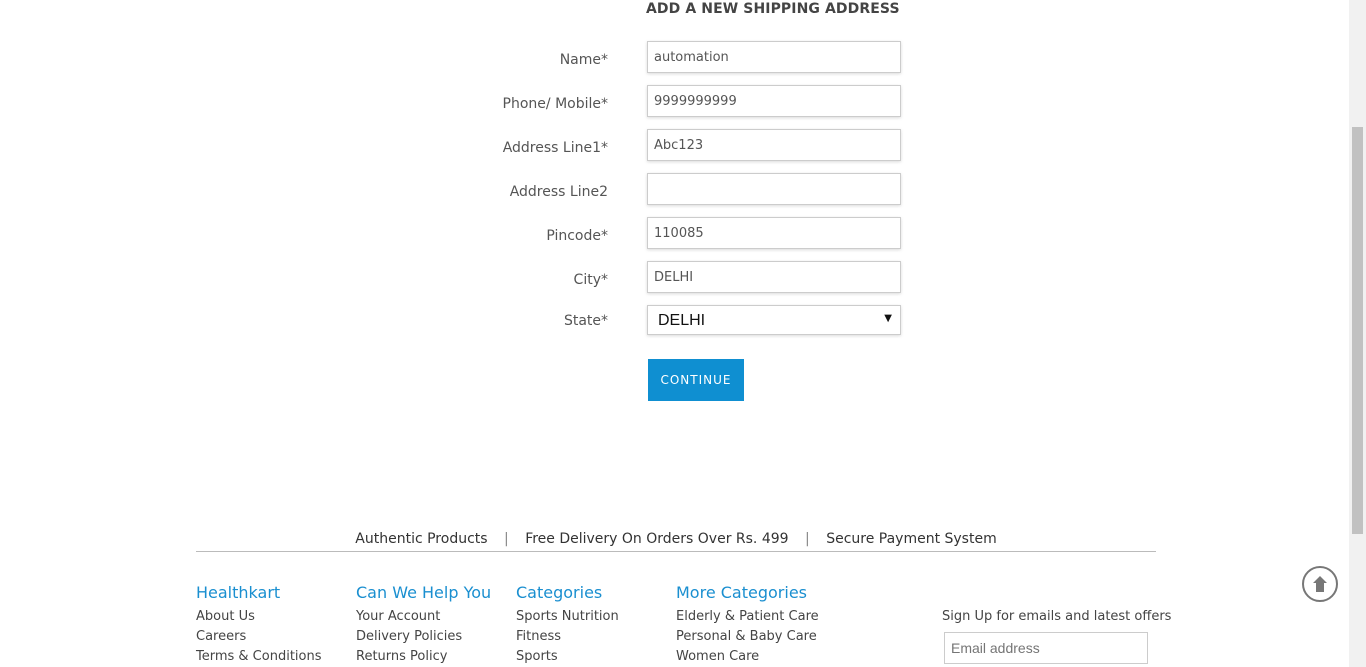 The height and width of the screenshot is (667, 1366). What do you see at coordinates (577, 236) in the screenshot?
I see `pincode-label: Pincode*` at bounding box center [577, 236].